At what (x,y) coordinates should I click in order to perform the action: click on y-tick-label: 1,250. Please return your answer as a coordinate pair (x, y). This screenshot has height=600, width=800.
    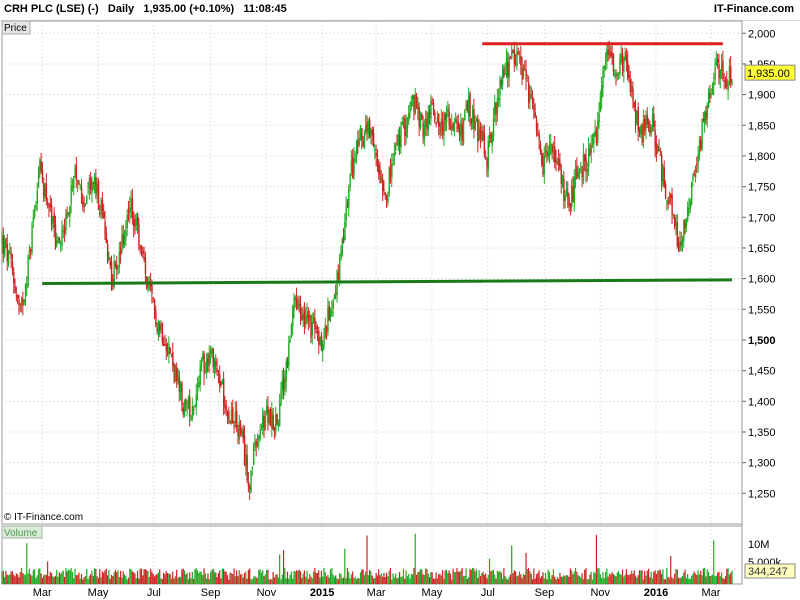
    Looking at the image, I should click on (762, 494).